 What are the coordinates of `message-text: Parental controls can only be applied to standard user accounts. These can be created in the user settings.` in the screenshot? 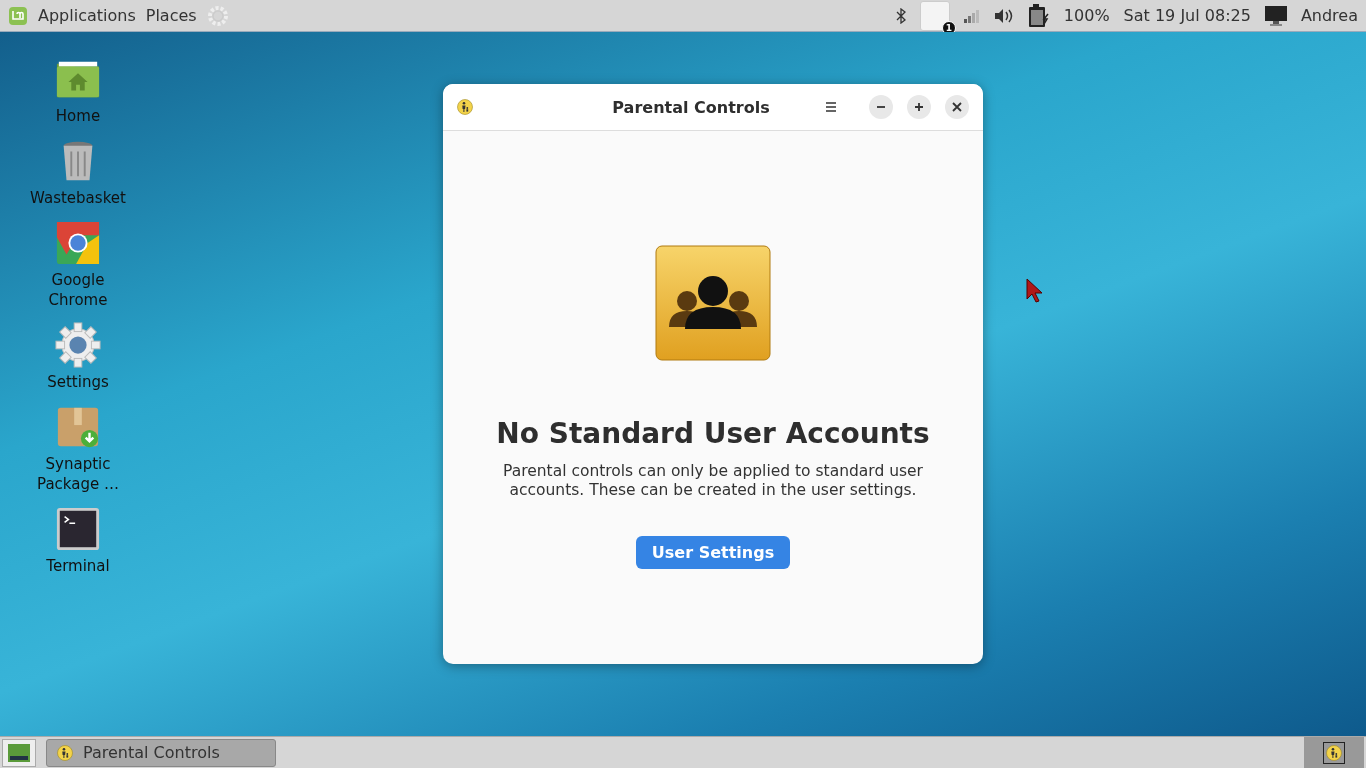 It's located at (713, 481).